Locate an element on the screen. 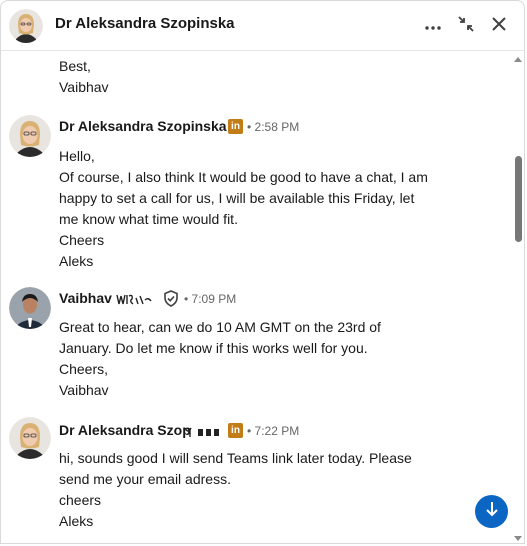 The height and width of the screenshot is (546, 527). more-horizontal-icon is located at coordinates (433, 26).